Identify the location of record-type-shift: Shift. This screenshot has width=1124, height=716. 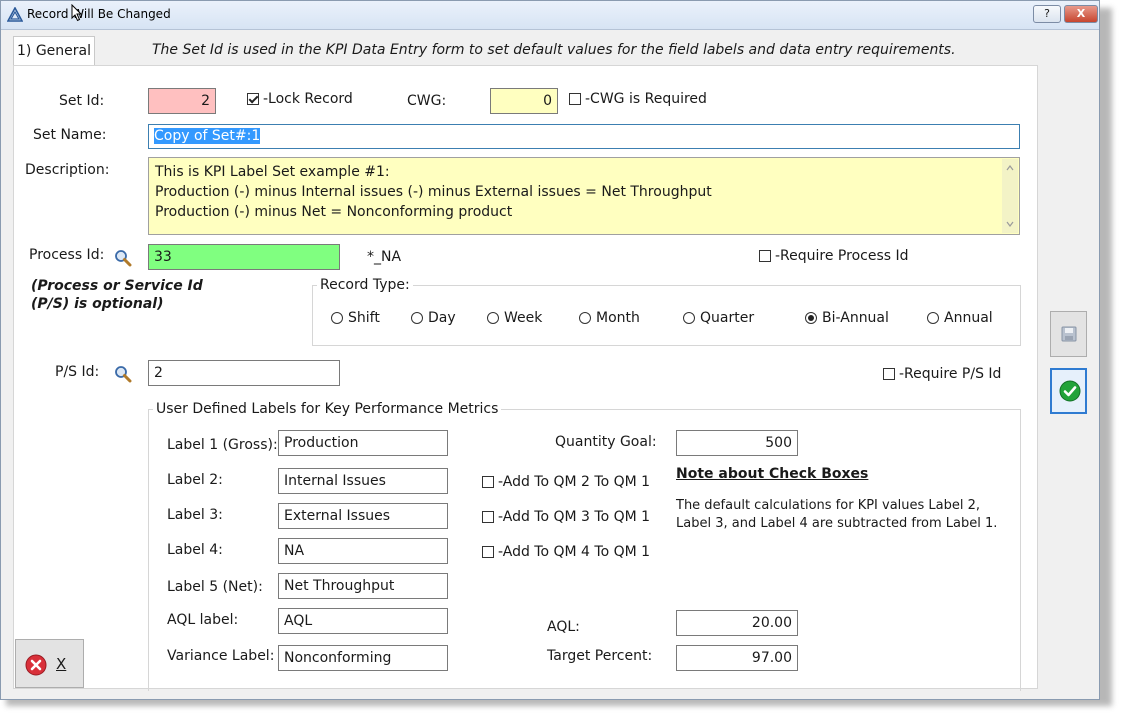
(355, 318).